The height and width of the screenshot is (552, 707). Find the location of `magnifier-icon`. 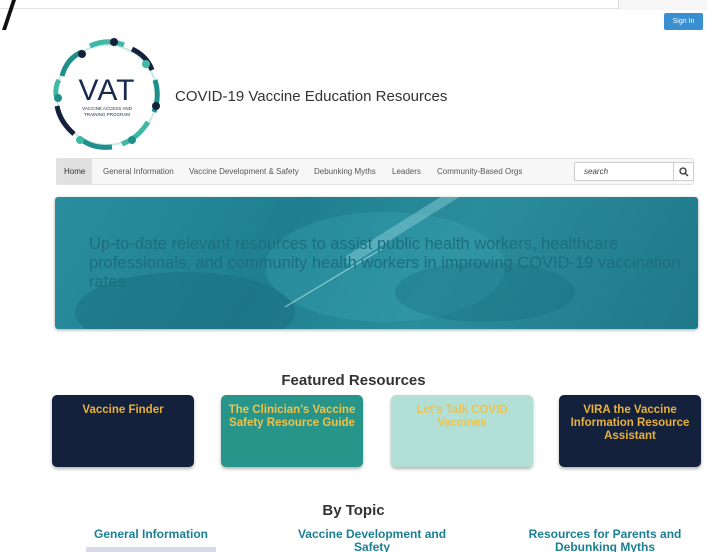

magnifier-icon is located at coordinates (683, 171).